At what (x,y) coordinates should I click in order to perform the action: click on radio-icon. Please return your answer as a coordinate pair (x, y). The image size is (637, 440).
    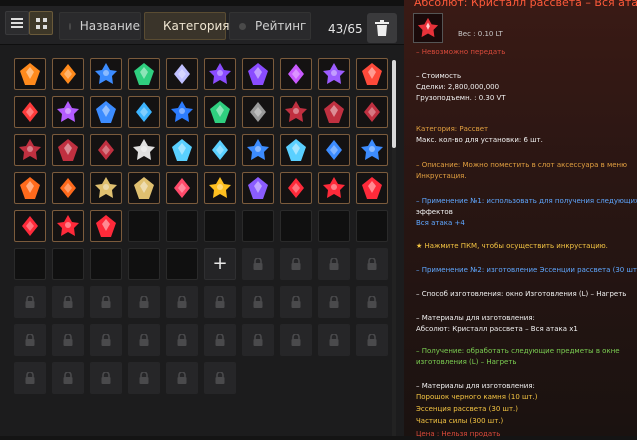
    Looking at the image, I should click on (242, 26).